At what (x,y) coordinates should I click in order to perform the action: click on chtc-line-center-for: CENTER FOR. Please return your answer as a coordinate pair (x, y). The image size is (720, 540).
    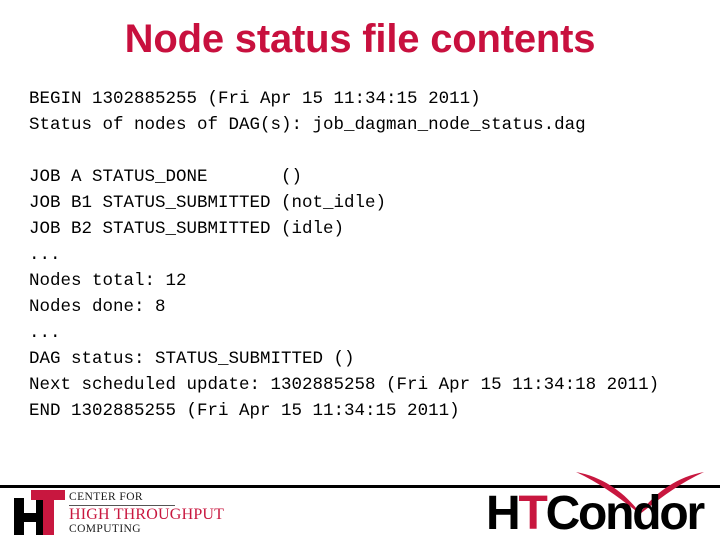
    Looking at the image, I should click on (122, 498).